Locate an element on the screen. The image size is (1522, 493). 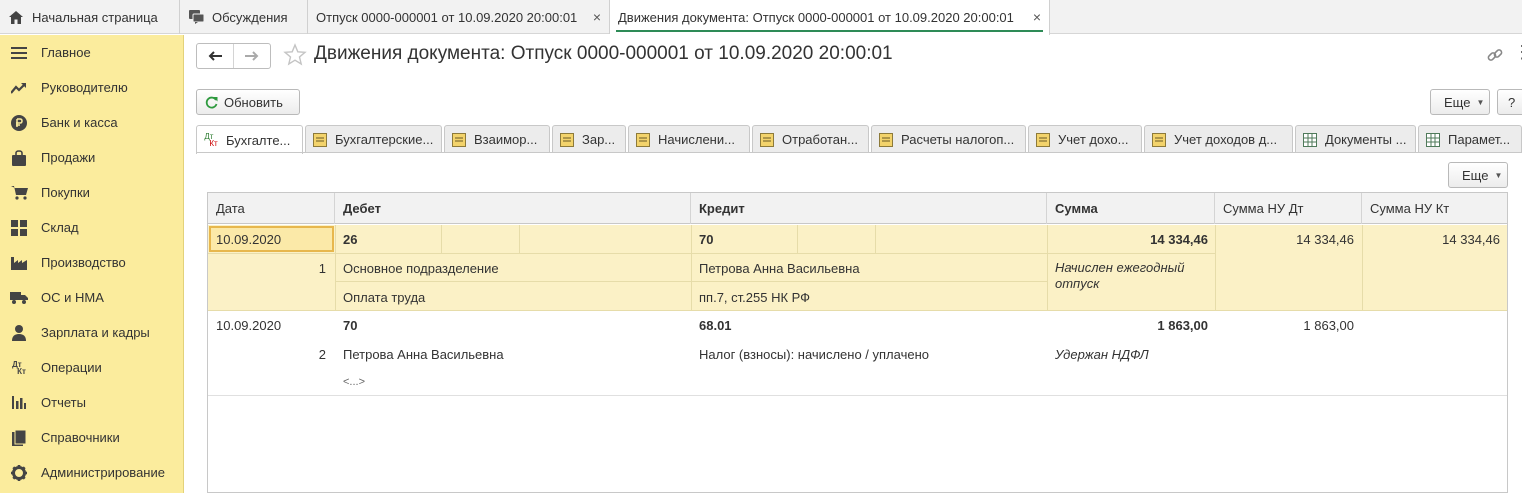
tab-home: Начальная страница is located at coordinates (90, 17).